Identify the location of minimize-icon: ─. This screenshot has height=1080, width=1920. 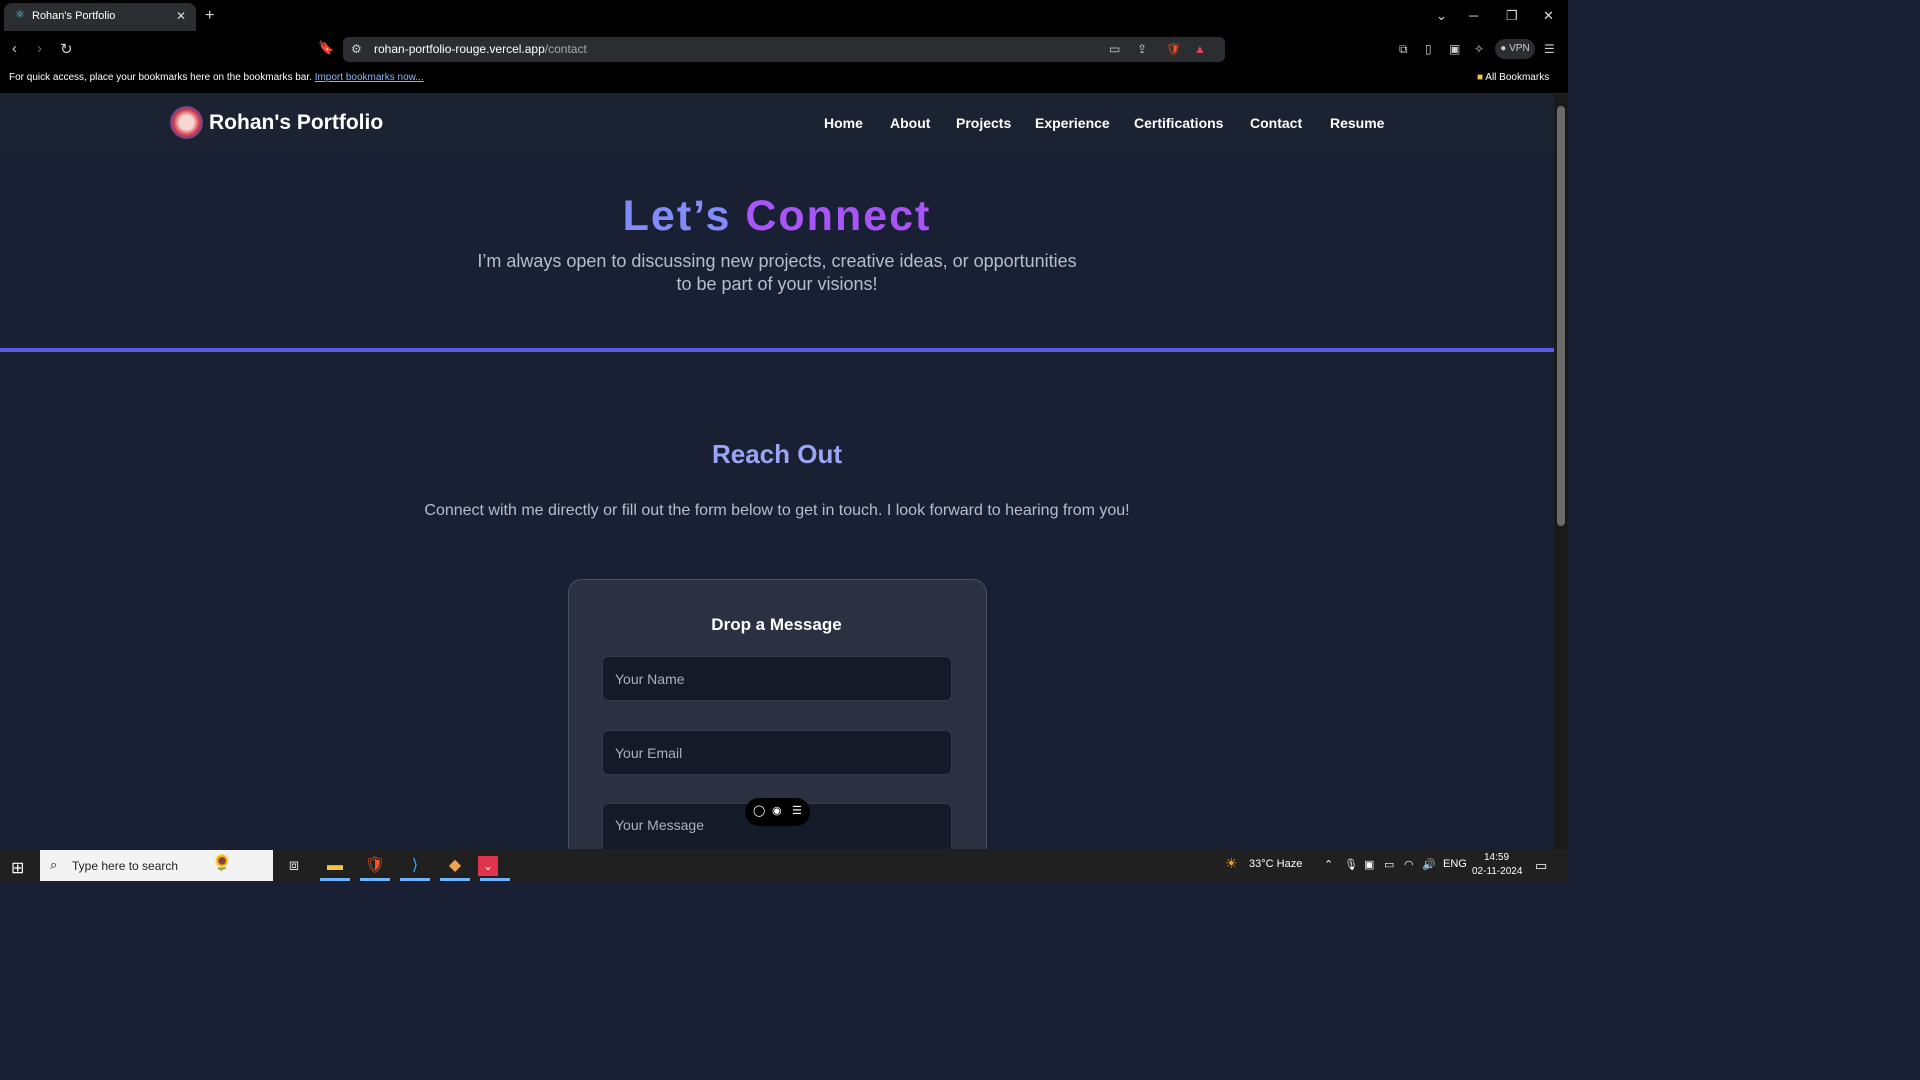
(1473, 15).